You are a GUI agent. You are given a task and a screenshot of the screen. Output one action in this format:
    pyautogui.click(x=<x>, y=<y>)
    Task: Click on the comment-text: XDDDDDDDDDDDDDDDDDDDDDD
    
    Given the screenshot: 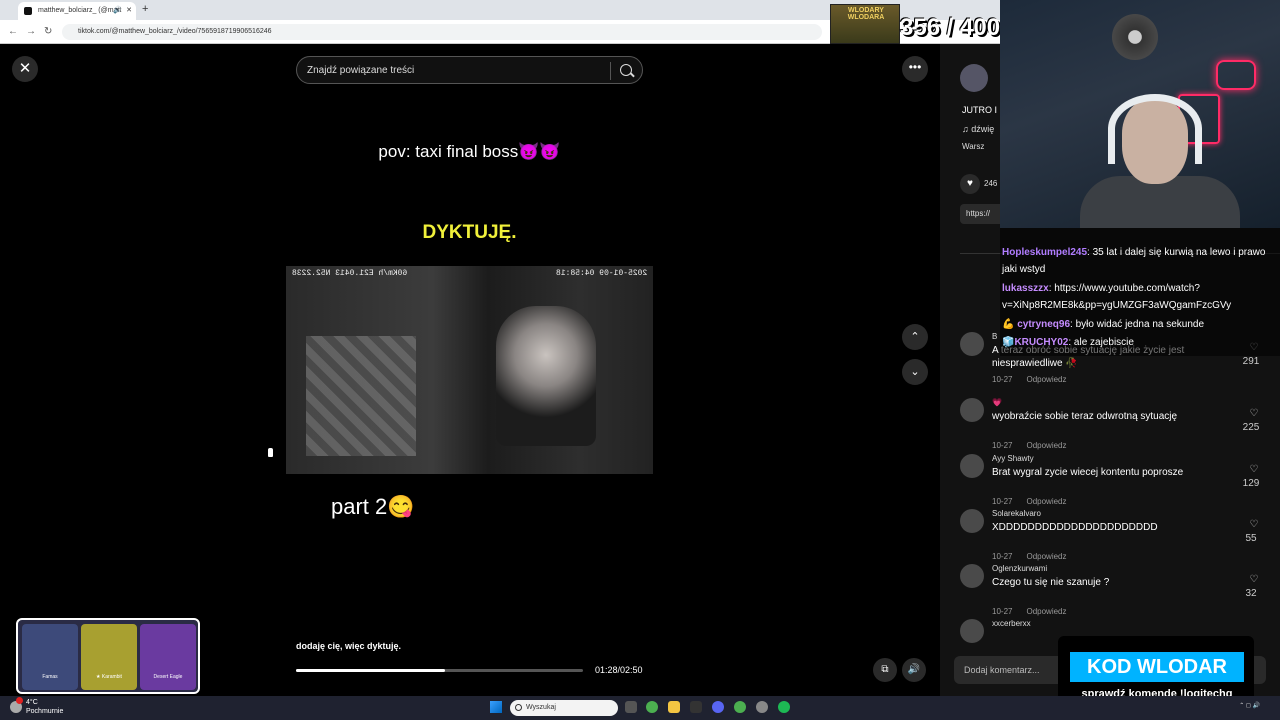 What is the action you would take?
    pyautogui.click(x=1075, y=527)
    